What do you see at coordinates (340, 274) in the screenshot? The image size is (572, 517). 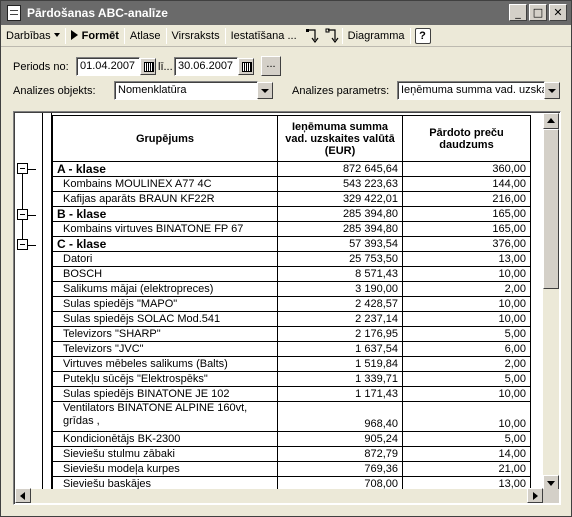 I see `row-revenue-cell: 8 571,43` at bounding box center [340, 274].